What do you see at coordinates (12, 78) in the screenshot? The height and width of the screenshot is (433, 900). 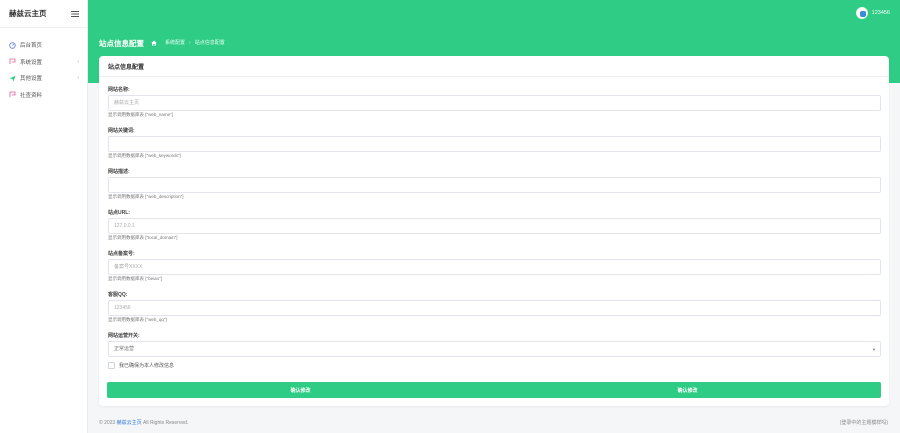 I see `send-icon` at bounding box center [12, 78].